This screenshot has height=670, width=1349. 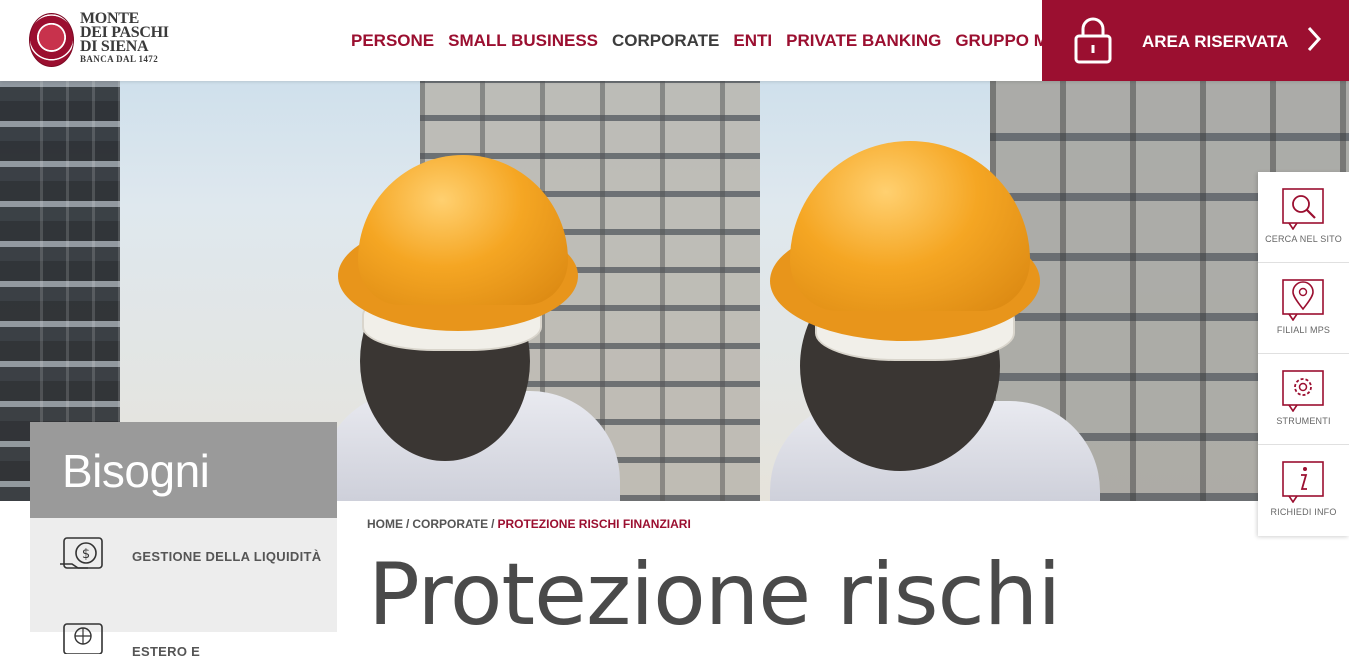 I want to click on nav-item-private-banking: PRIVATE BANKING, so click(x=863, y=41).